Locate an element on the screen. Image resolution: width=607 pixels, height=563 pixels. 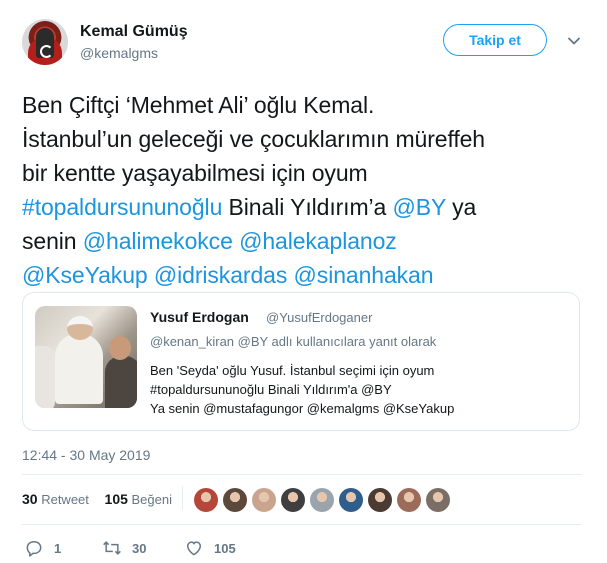
retweet-stat: 30 Retweet is located at coordinates (55, 499).